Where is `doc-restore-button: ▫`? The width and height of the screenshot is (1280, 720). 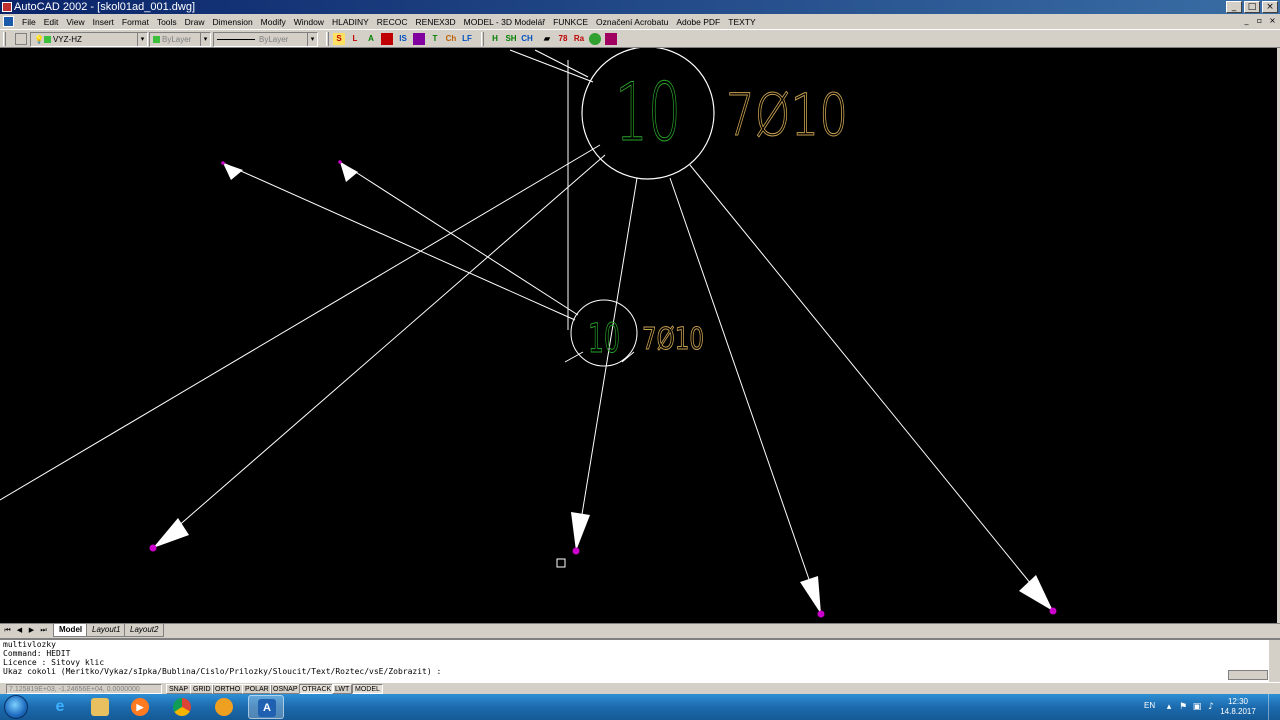
doc-restore-button: ▫ is located at coordinates (1259, 21).